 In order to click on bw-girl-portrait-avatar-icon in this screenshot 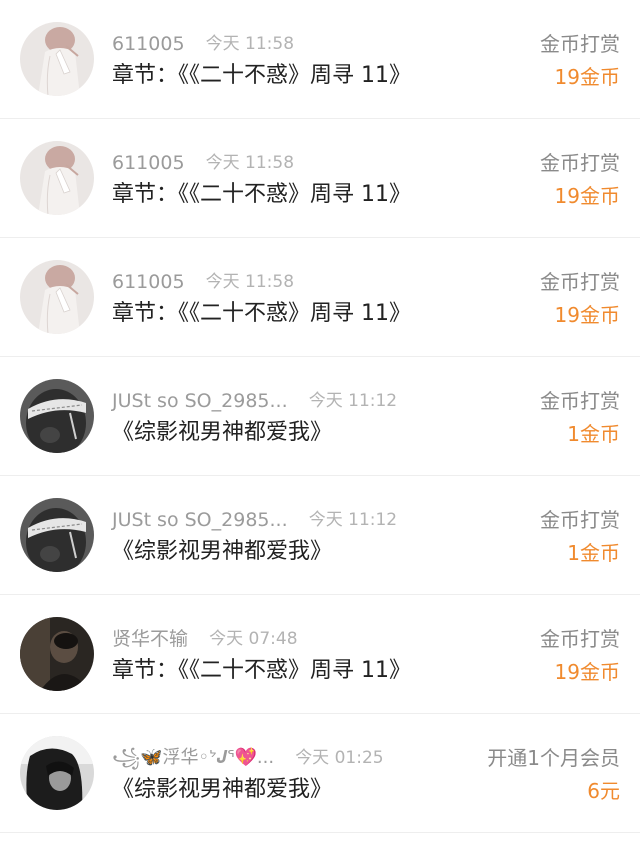, I will do `click(57, 773)`.